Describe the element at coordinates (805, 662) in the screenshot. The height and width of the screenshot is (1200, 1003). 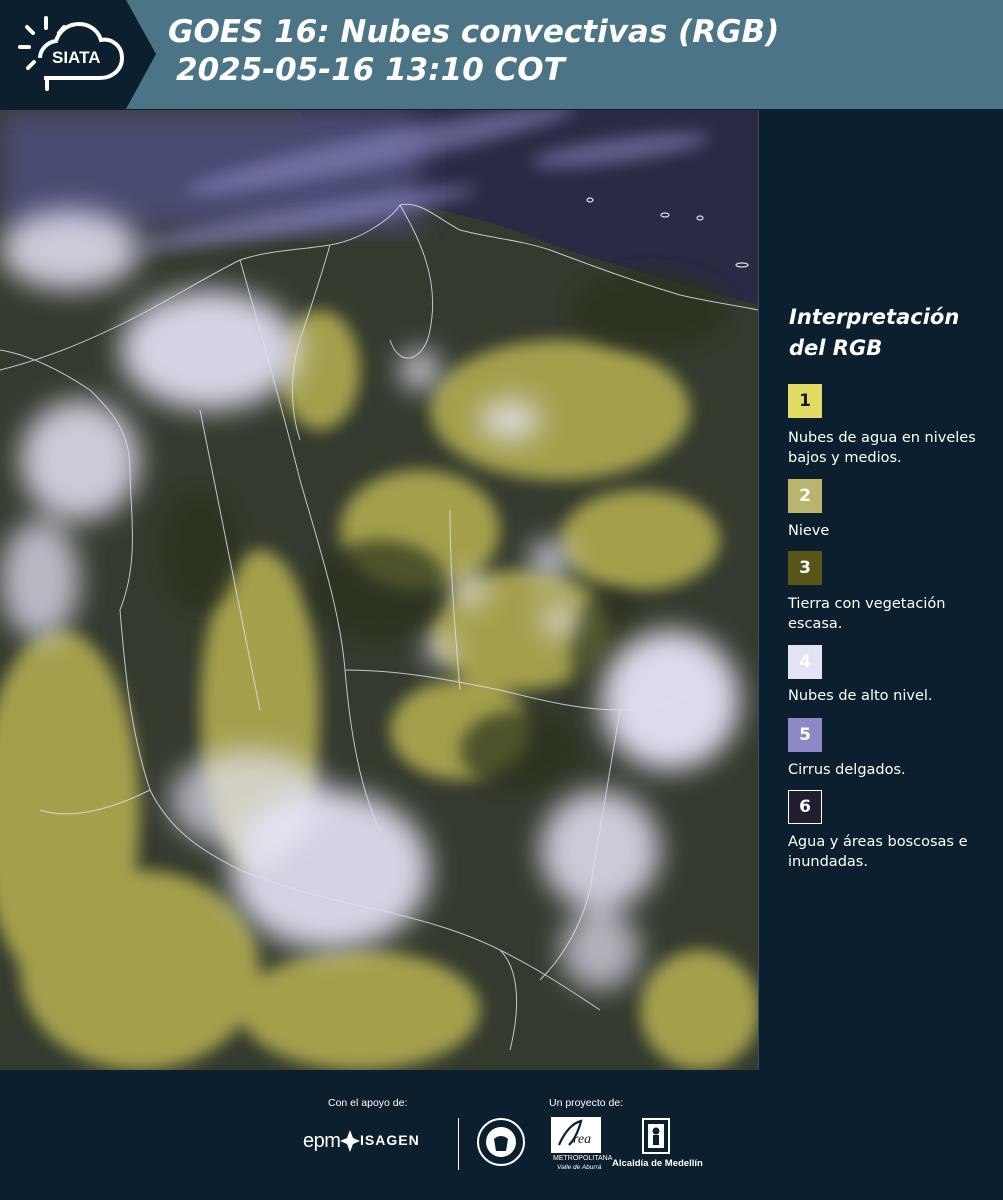
I see `legend-swatch-4: 4` at that location.